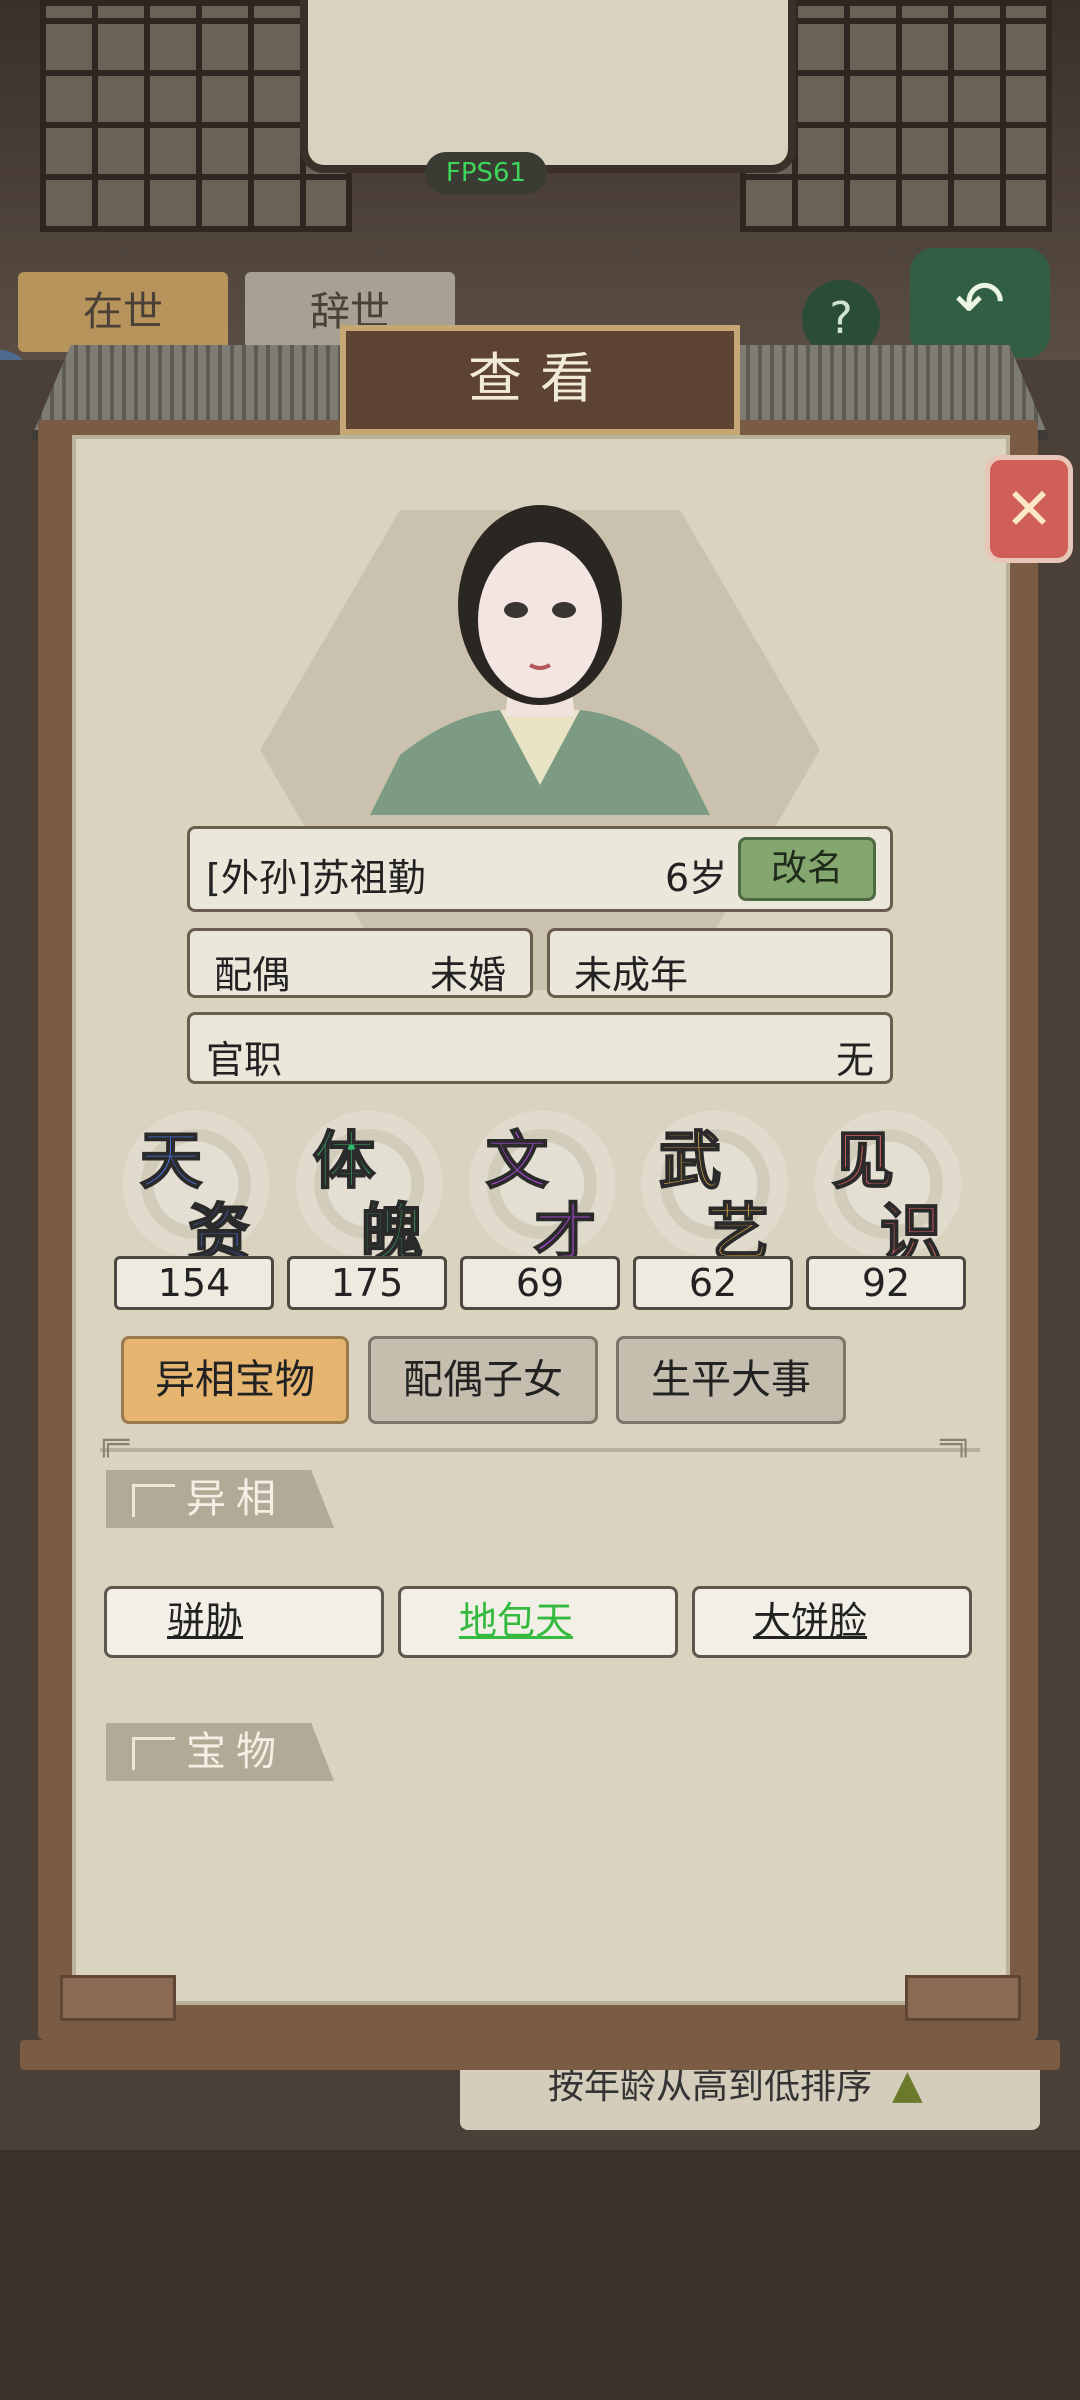 This screenshot has width=1080, height=2400. I want to click on treasures-section-title: 宝物, so click(220, 1752).